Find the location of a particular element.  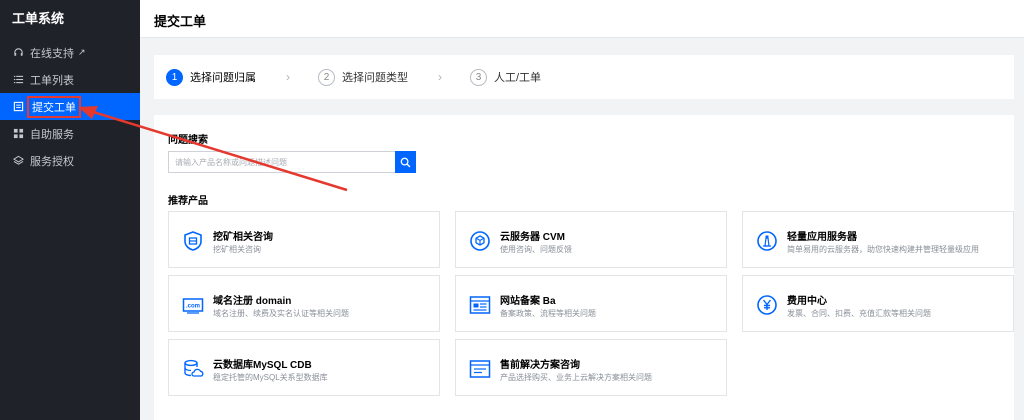

yen-icon is located at coordinates (767, 305).